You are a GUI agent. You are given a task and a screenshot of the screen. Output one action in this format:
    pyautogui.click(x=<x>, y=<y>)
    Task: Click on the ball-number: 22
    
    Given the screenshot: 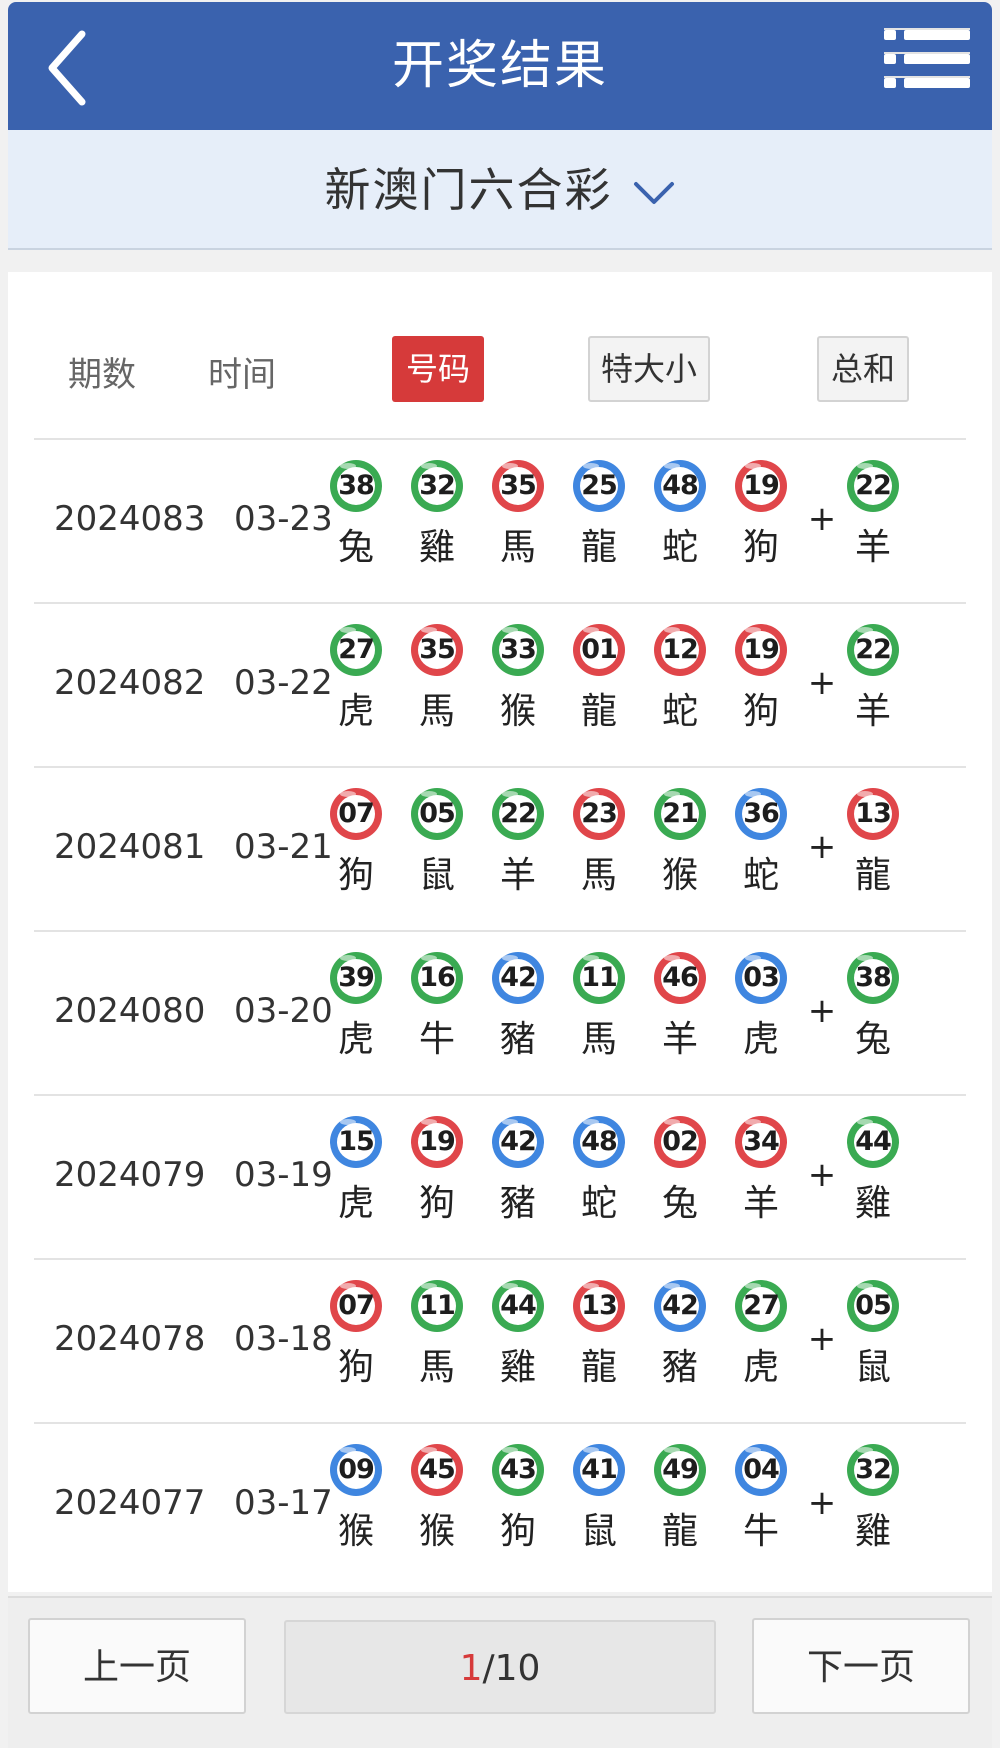 What is the action you would take?
    pyautogui.click(x=518, y=813)
    